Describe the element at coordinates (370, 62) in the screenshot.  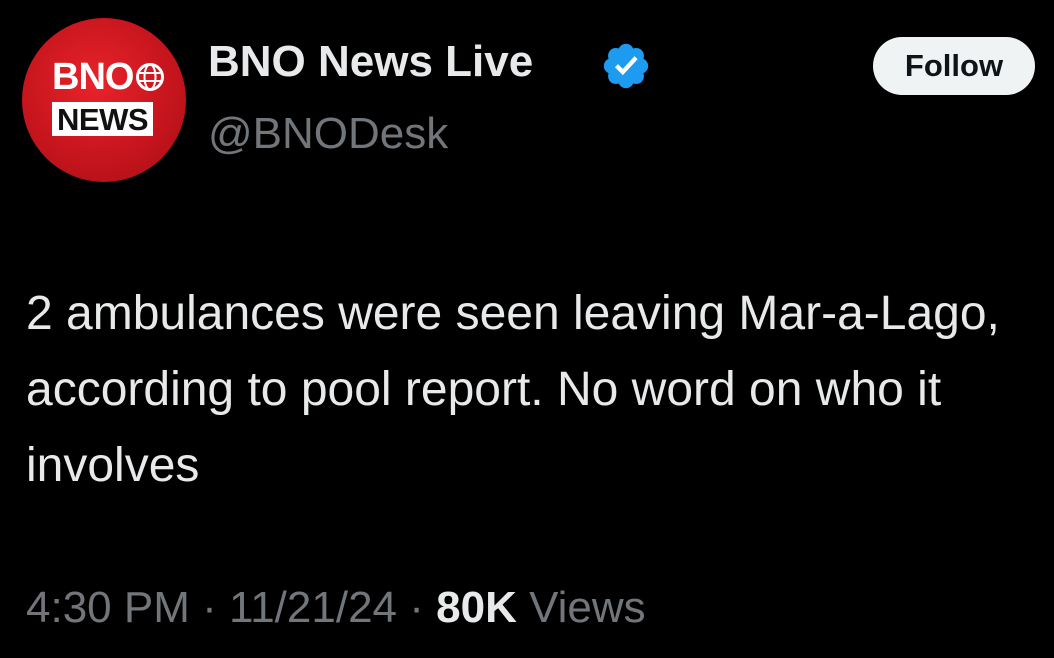
I see `display-name: BNO News Live` at that location.